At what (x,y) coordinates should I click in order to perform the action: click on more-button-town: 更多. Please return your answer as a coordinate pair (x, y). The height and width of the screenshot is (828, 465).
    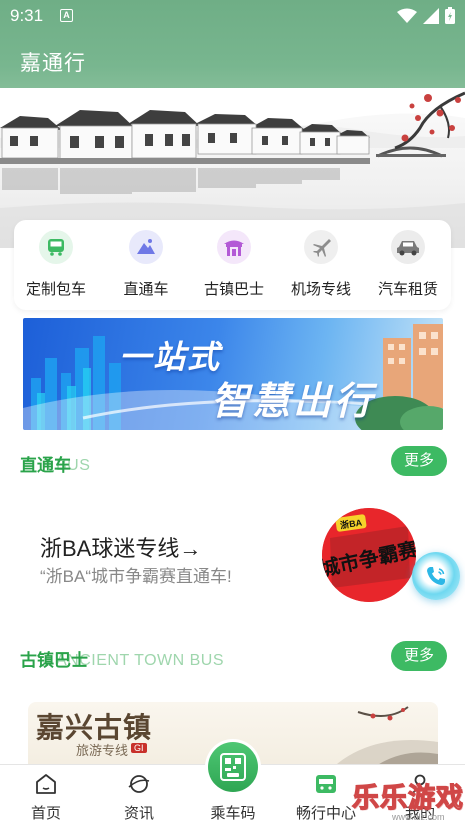
    Looking at the image, I should click on (419, 656).